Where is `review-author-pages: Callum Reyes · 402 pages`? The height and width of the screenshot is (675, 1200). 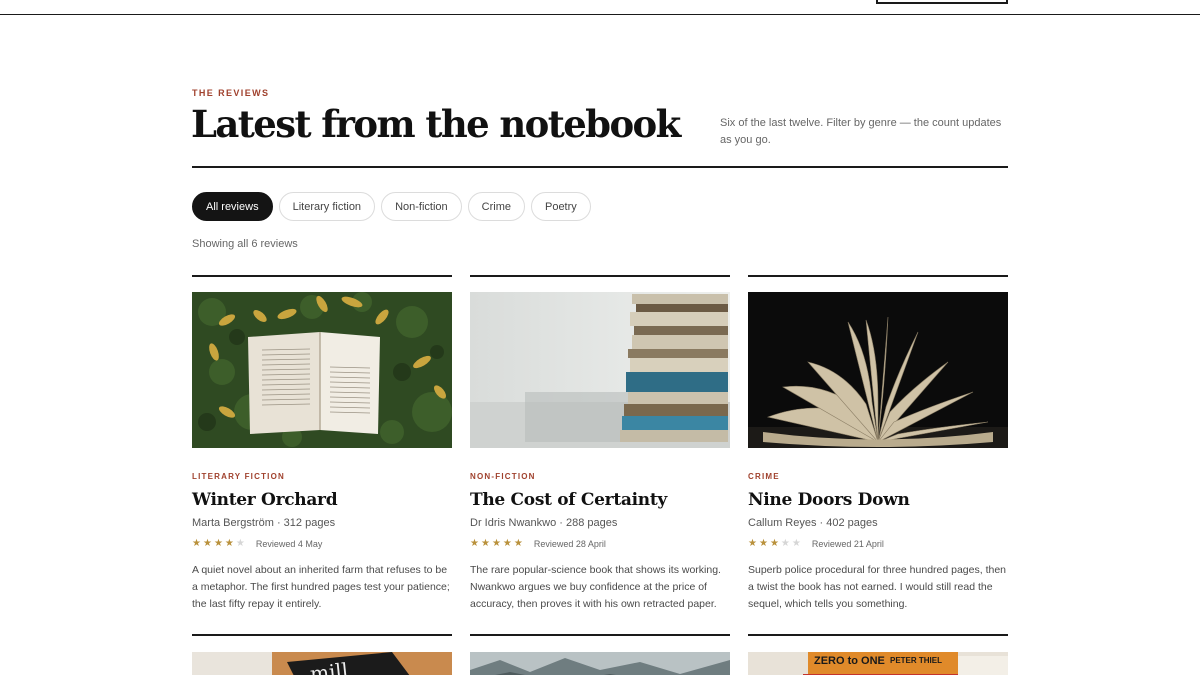
review-author-pages: Callum Reyes · 402 pages is located at coordinates (813, 523).